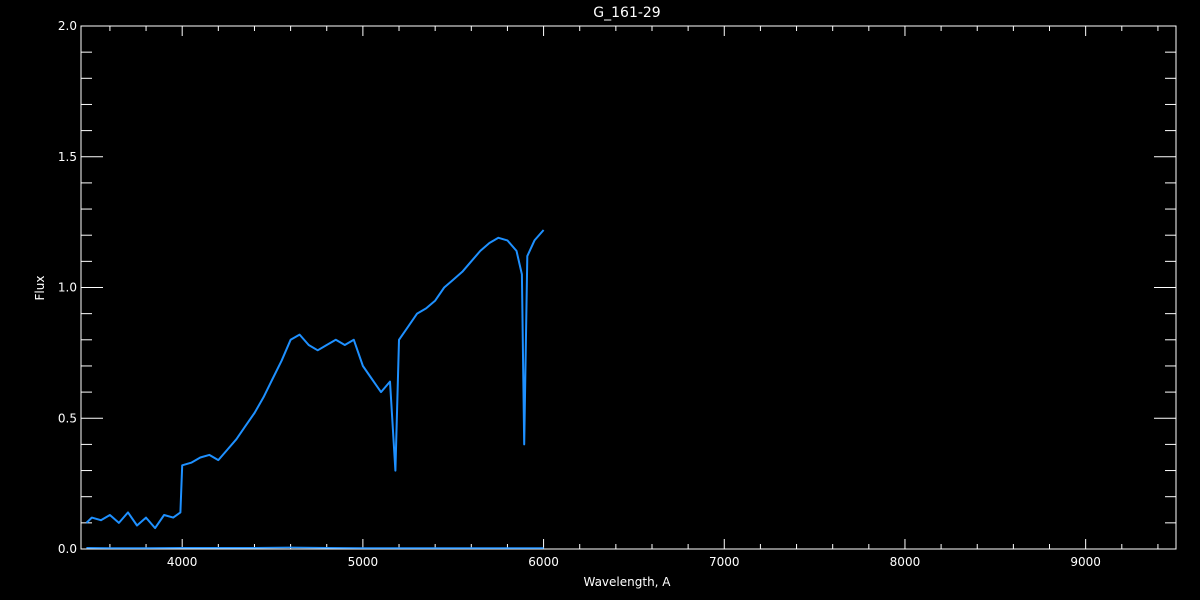 The height and width of the screenshot is (600, 1200). Describe the element at coordinates (67, 549) in the screenshot. I see `y-tick-label: 0.0` at that location.